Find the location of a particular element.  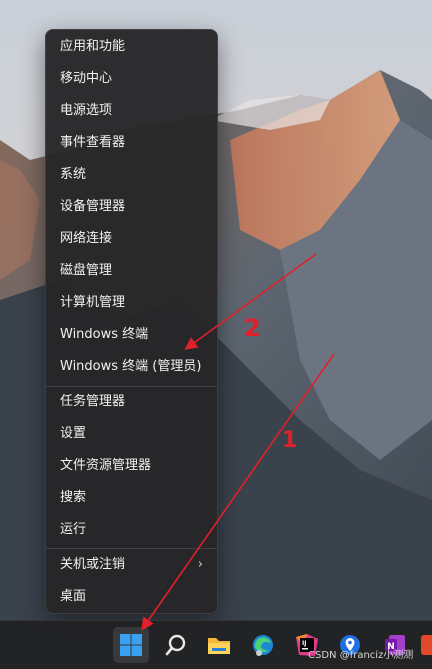

menu-item-windows-terminal: Windows 终端 is located at coordinates (131, 335).